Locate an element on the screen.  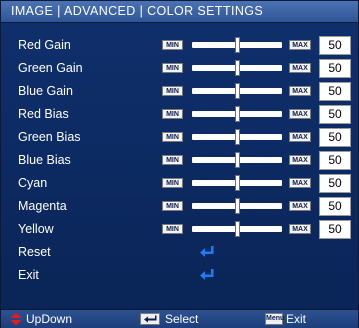
setting-label: Reset is located at coordinates (34, 252).